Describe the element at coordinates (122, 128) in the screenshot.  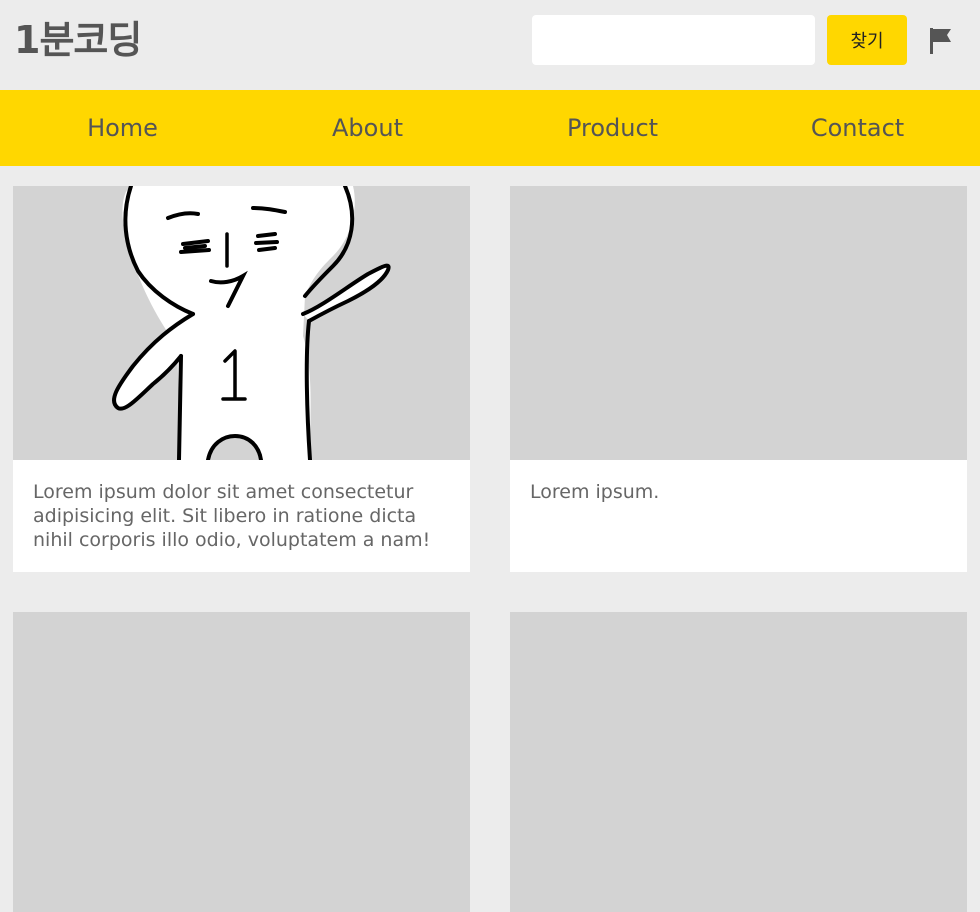
I see `nav-item-home: Home` at that location.